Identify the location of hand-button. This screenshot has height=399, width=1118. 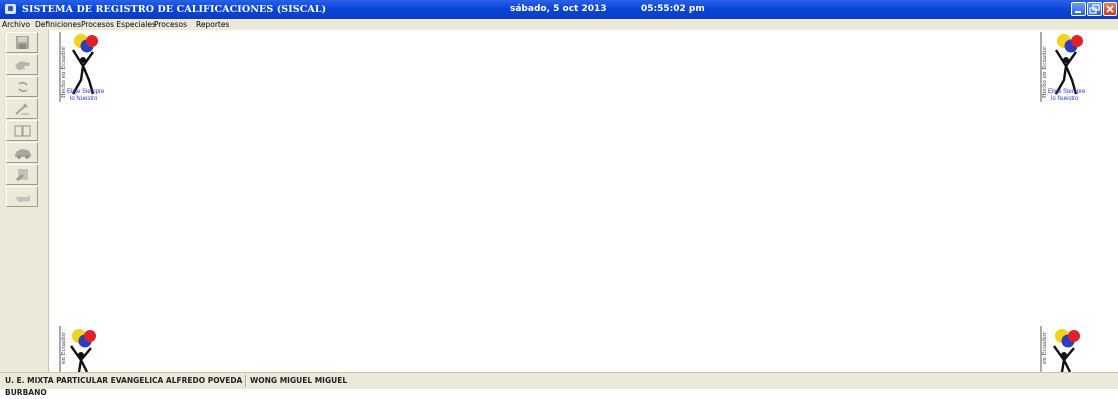
(22, 64).